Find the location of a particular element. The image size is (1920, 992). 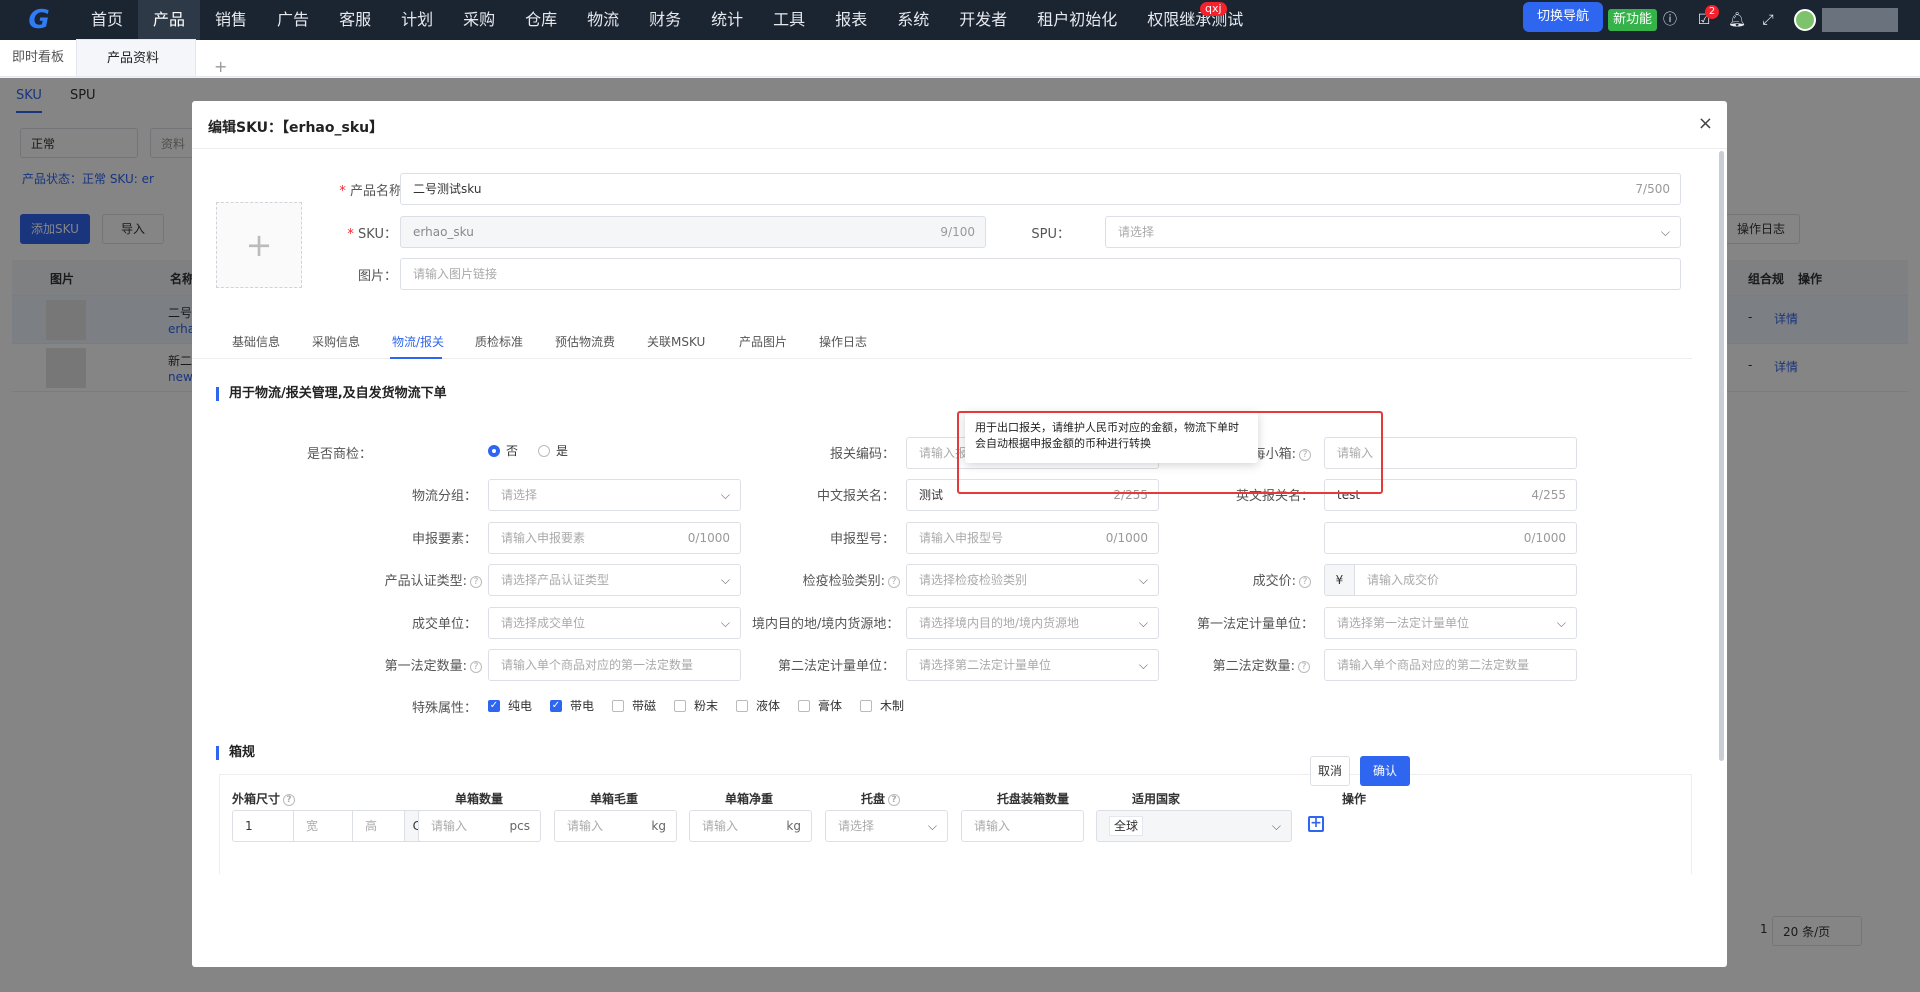

length-input: 1 is located at coordinates (263, 826).